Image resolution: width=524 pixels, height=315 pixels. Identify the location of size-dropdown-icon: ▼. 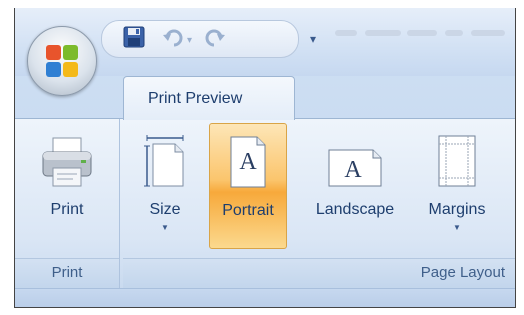
(165, 227).